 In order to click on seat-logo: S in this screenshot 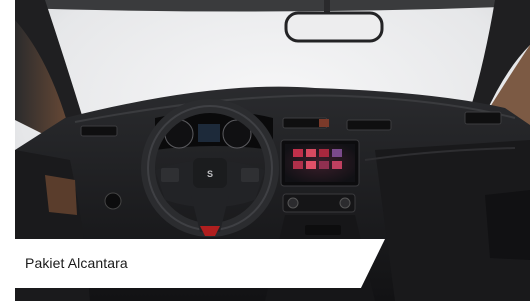, I will do `click(210, 174)`.